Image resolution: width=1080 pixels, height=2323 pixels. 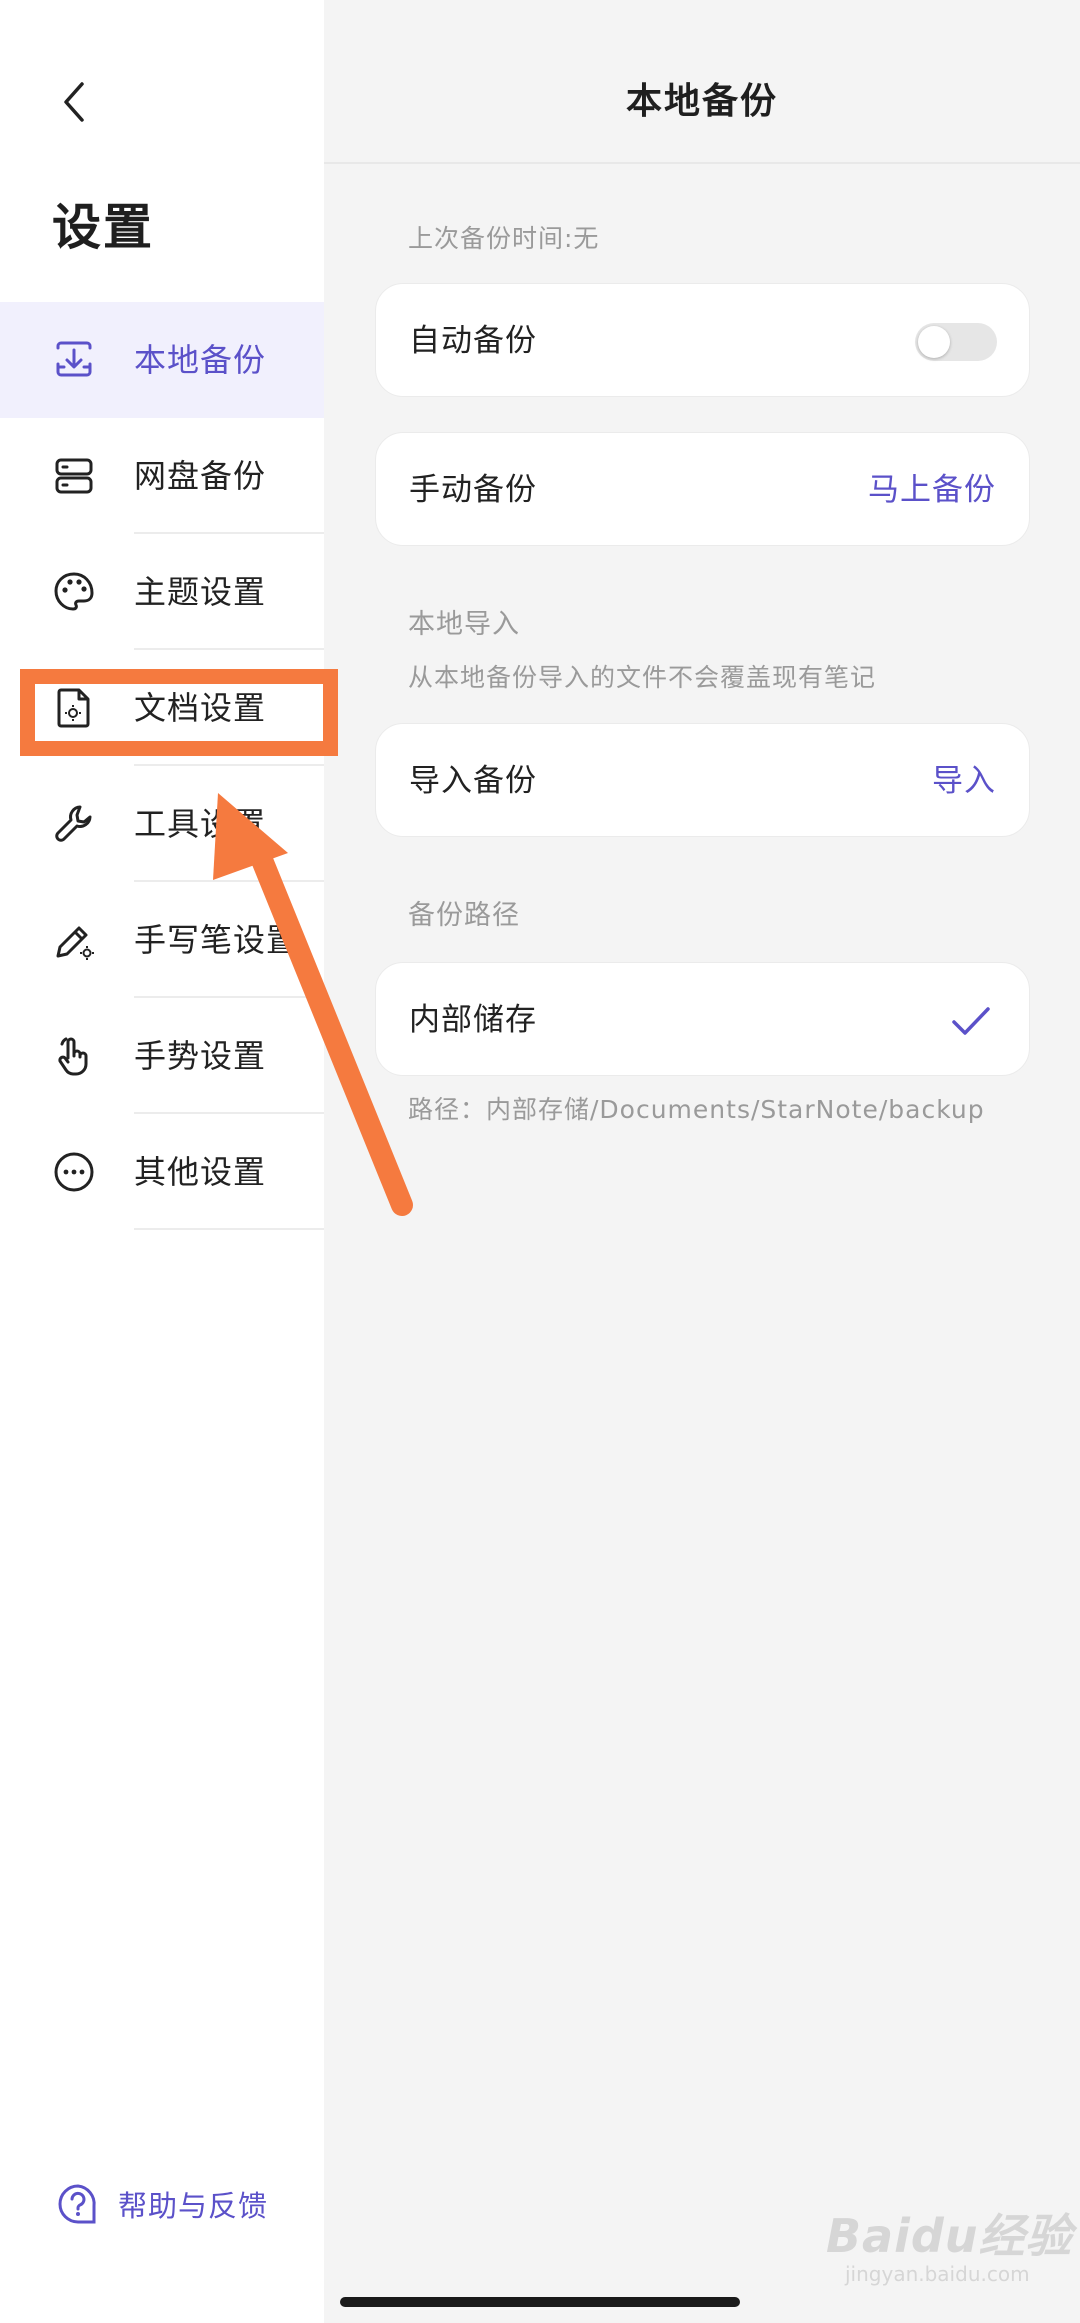 I want to click on chevron-left-icon, so click(x=74, y=102).